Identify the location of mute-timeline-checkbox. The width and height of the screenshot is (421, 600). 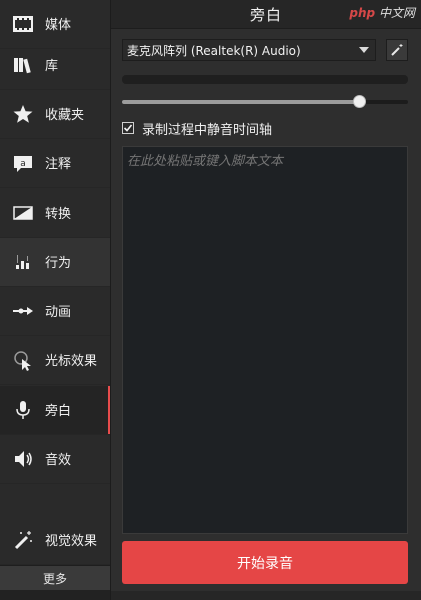
(128, 128).